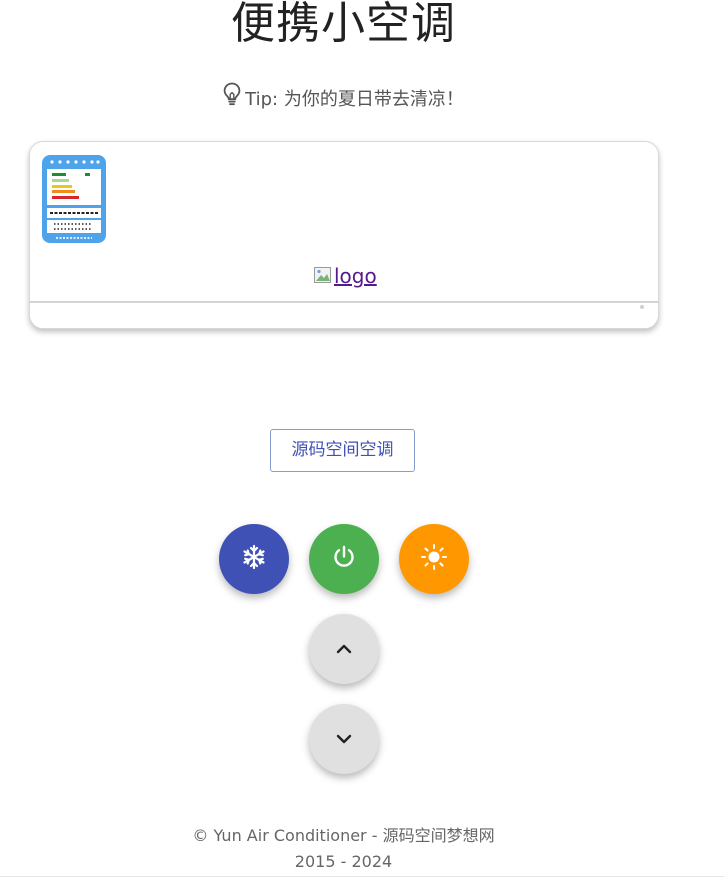  I want to click on chevron-up-icon, so click(344, 649).